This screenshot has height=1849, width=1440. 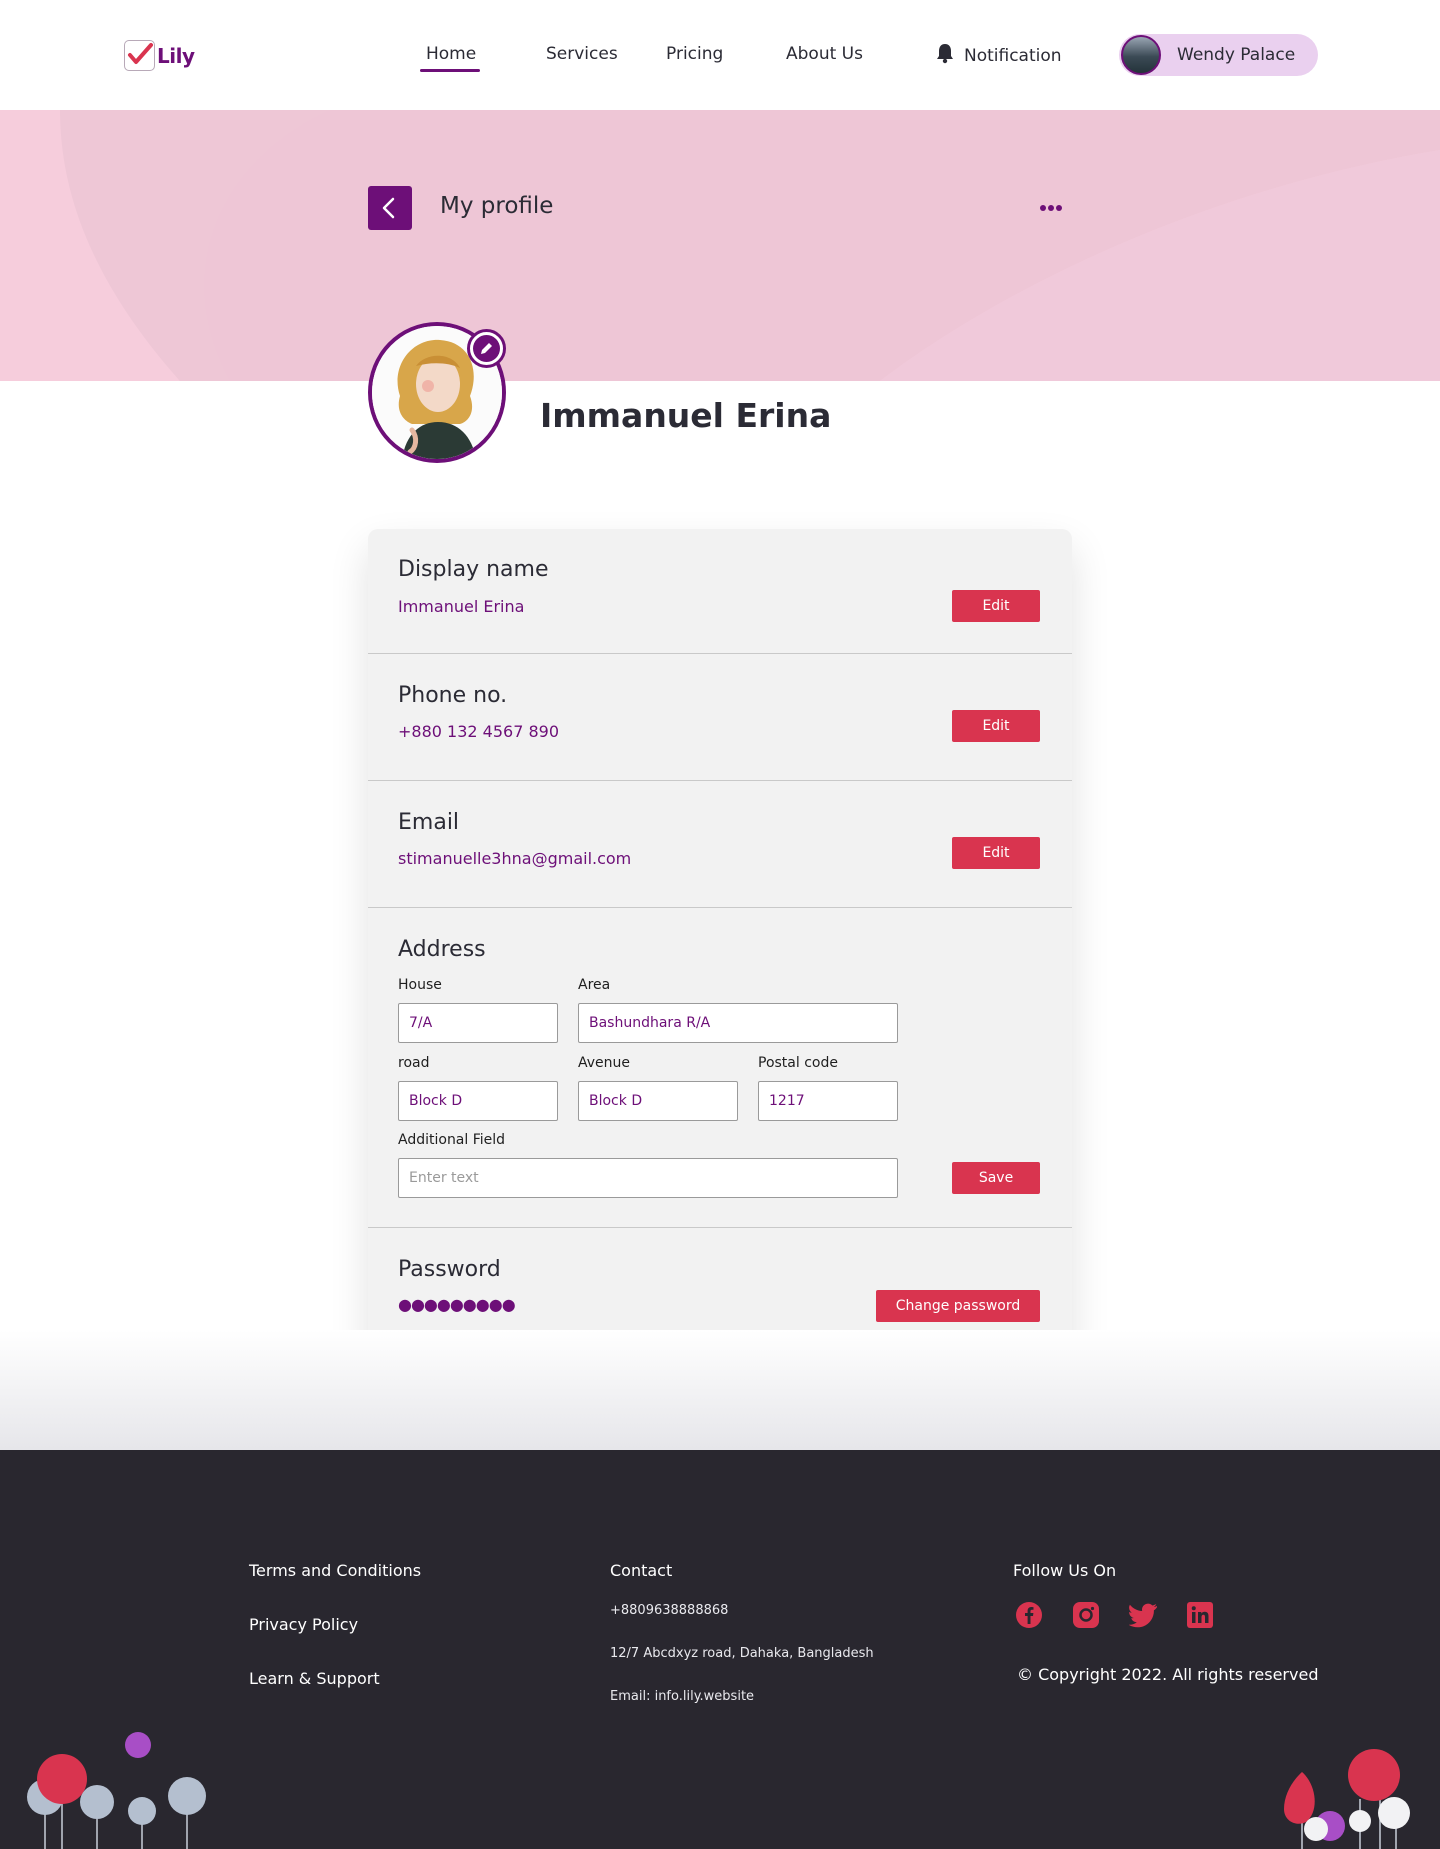 What do you see at coordinates (824, 54) in the screenshot?
I see `nav-about-us: About Us` at bounding box center [824, 54].